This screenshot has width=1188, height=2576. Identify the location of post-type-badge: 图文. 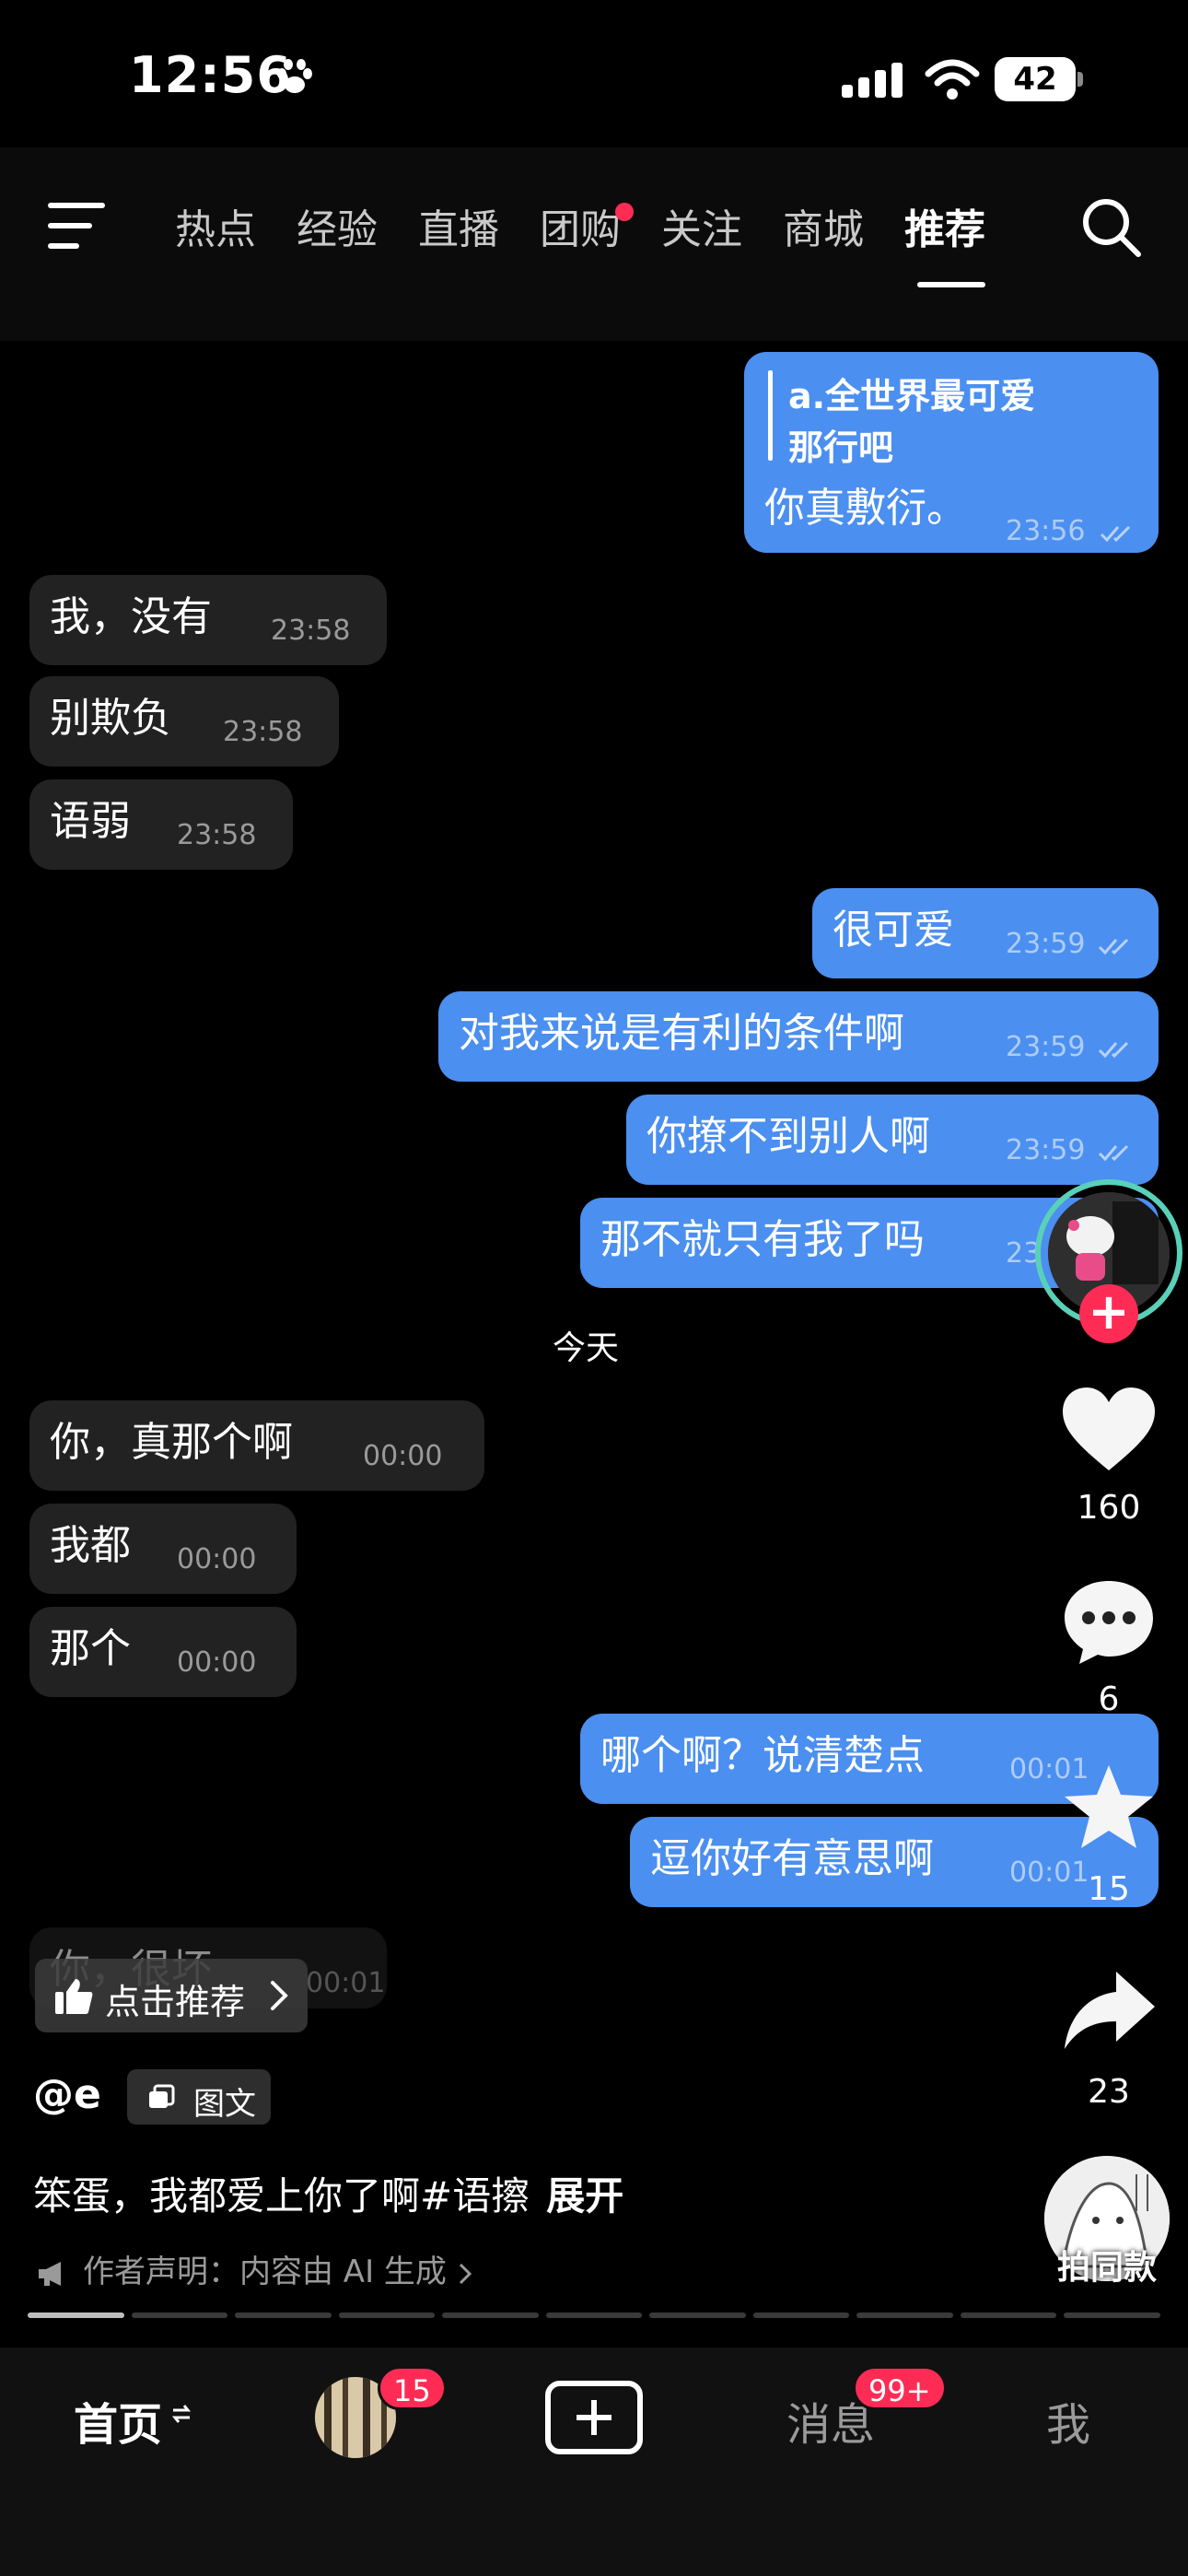
(199, 2097).